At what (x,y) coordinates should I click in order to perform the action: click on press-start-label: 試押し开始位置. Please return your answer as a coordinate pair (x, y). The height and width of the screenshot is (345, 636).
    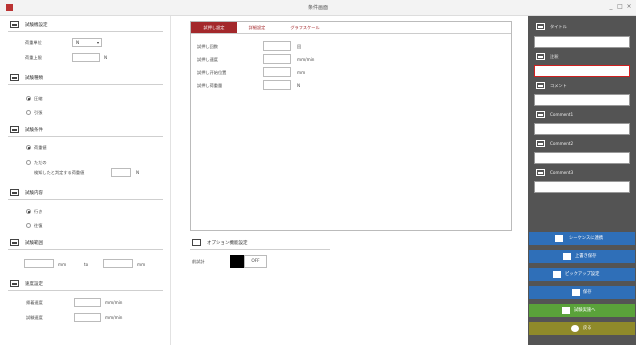
    Looking at the image, I should click on (212, 72).